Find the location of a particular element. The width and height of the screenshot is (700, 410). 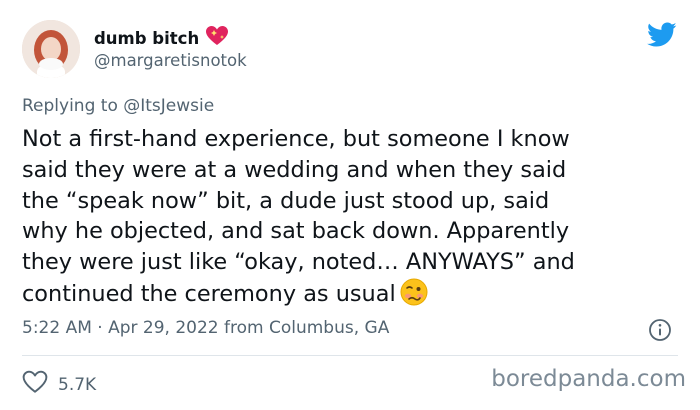

avatar is located at coordinates (51, 49).